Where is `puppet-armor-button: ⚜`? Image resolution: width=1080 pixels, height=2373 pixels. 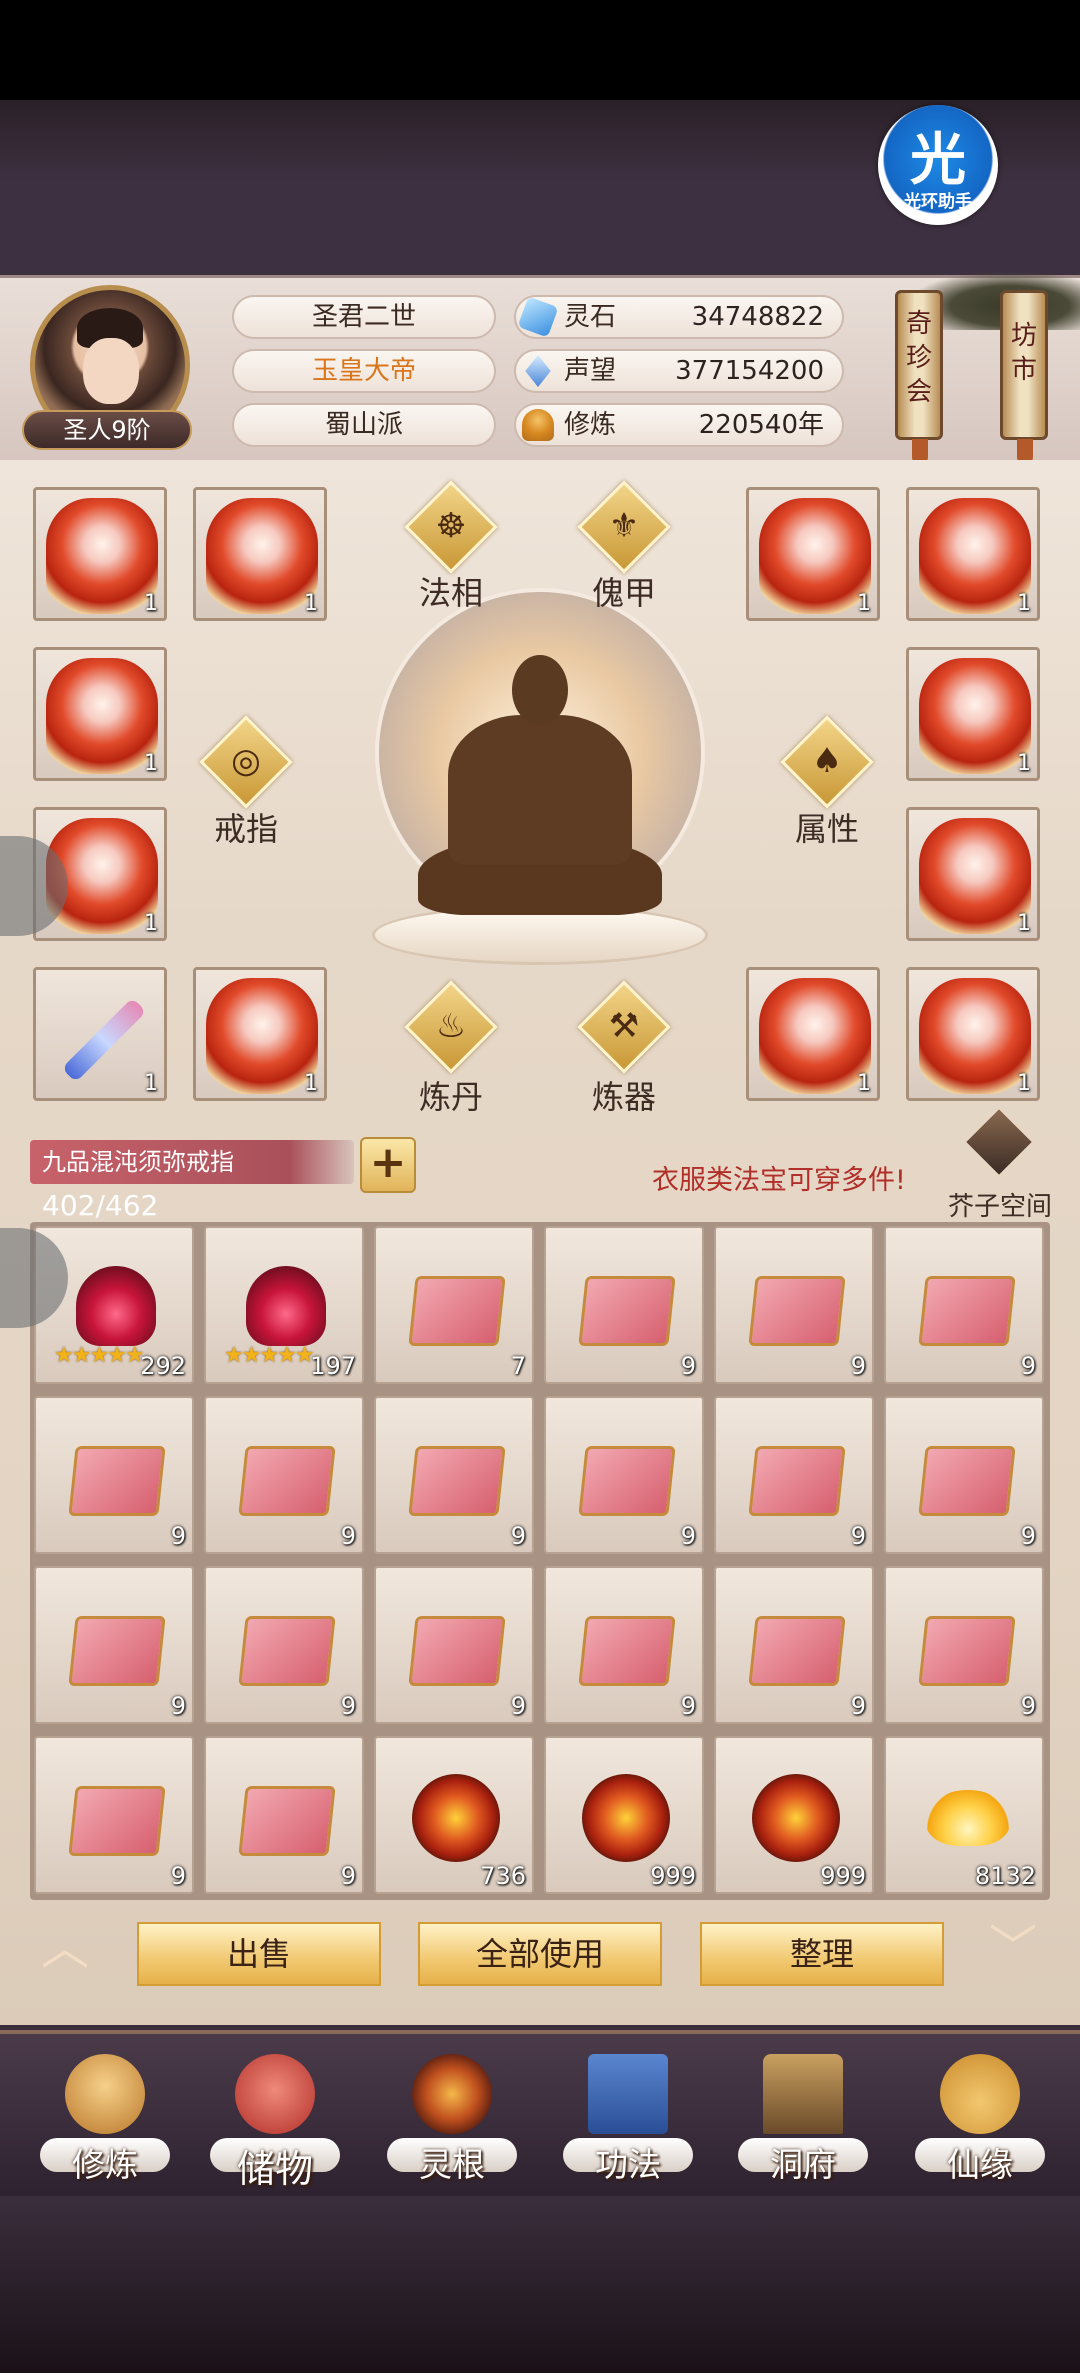 puppet-armor-button: ⚜ is located at coordinates (624, 527).